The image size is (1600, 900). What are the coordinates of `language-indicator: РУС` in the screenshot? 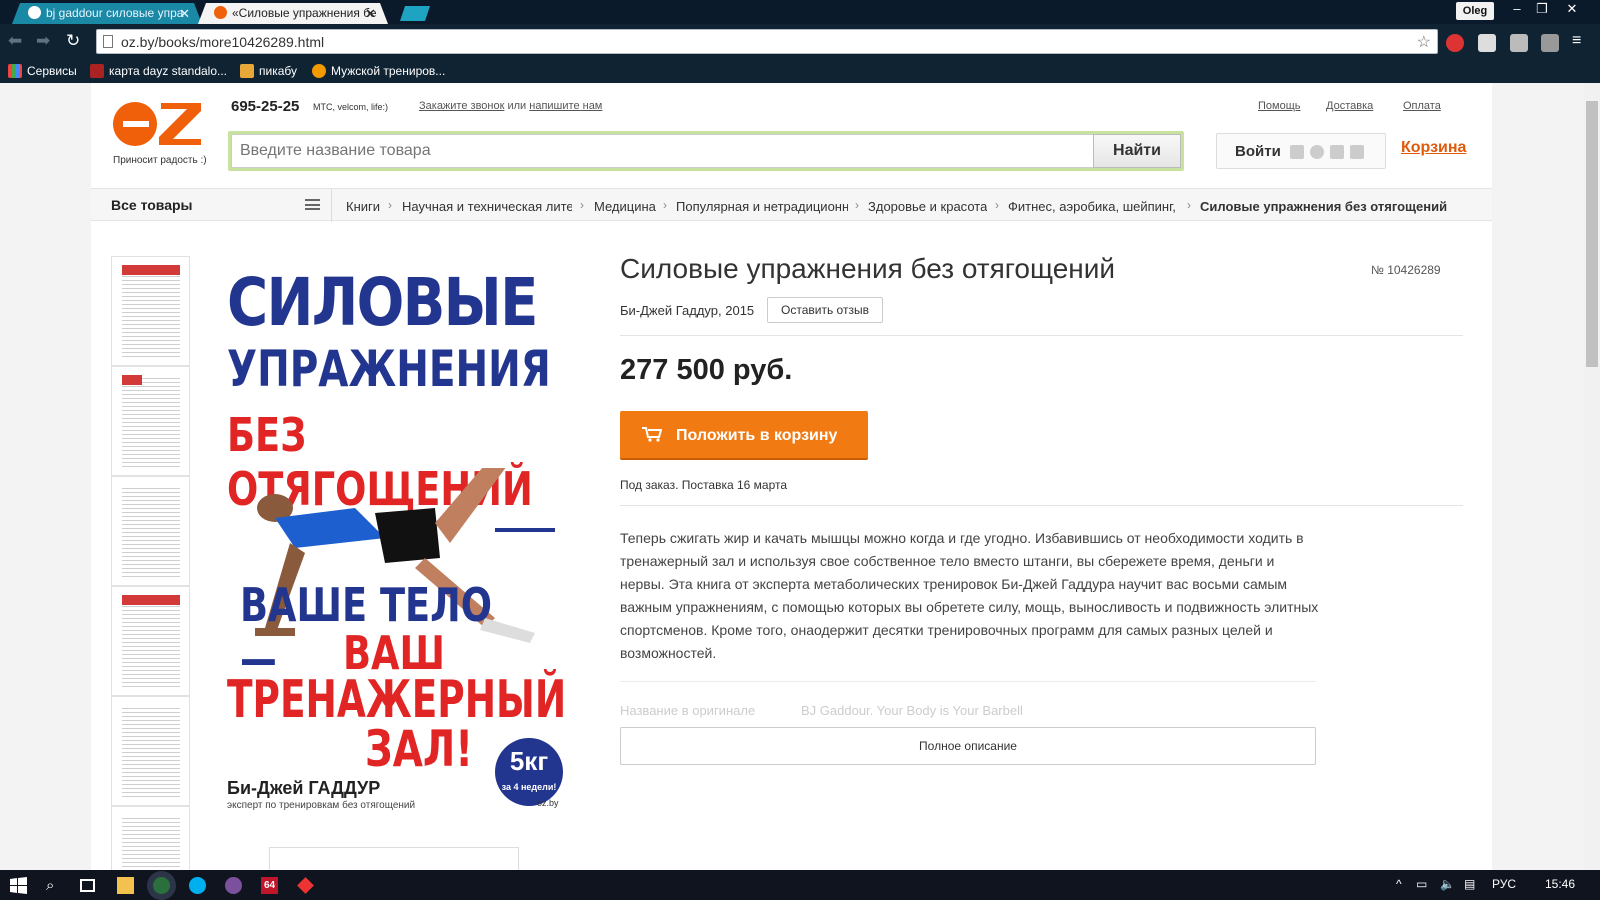 It's located at (1504, 884).